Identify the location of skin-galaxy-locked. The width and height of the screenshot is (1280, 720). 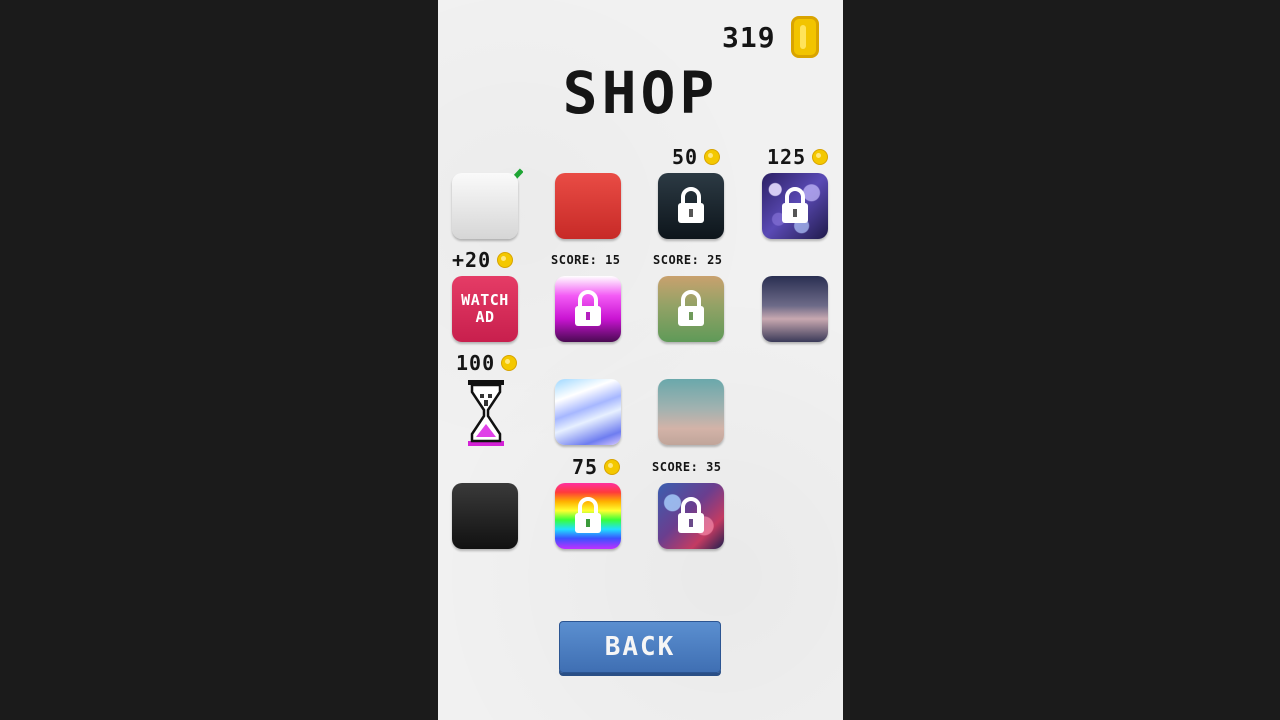
(691, 516).